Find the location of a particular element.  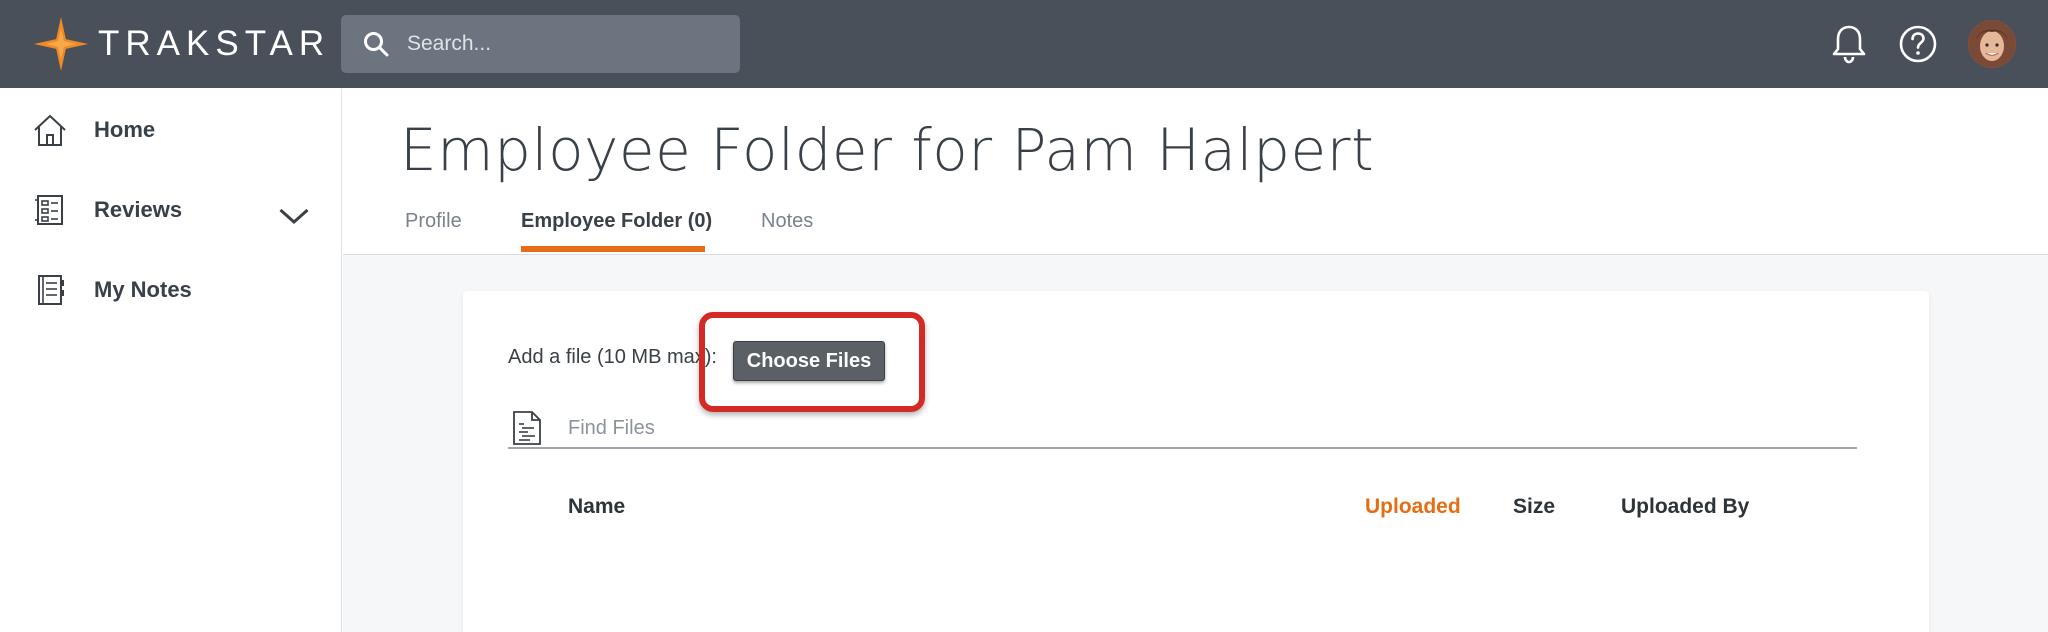

search-bar is located at coordinates (540, 44).